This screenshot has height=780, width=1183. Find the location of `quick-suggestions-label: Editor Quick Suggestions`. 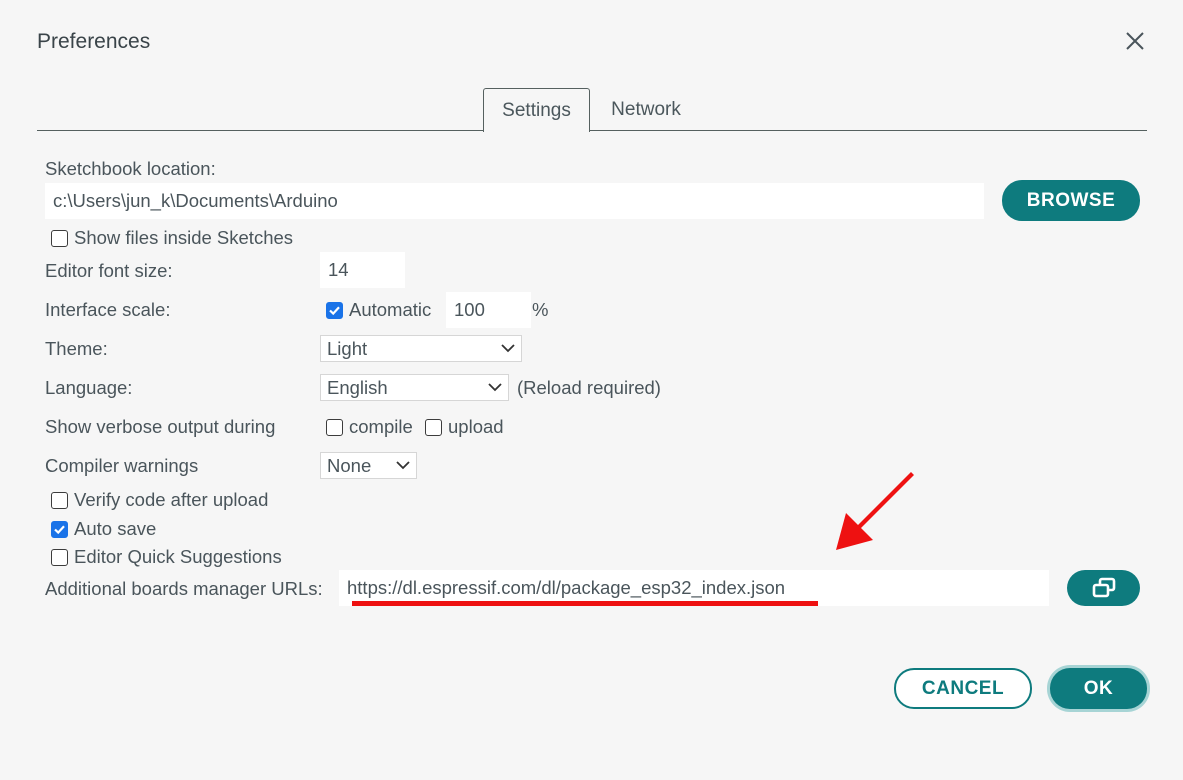

quick-suggestions-label: Editor Quick Suggestions is located at coordinates (178, 556).